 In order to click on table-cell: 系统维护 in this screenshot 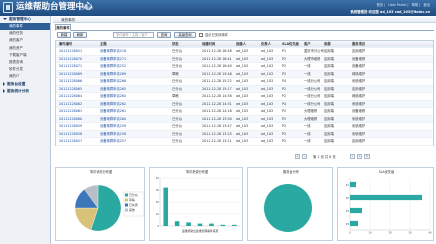, I will do `click(359, 103)`.